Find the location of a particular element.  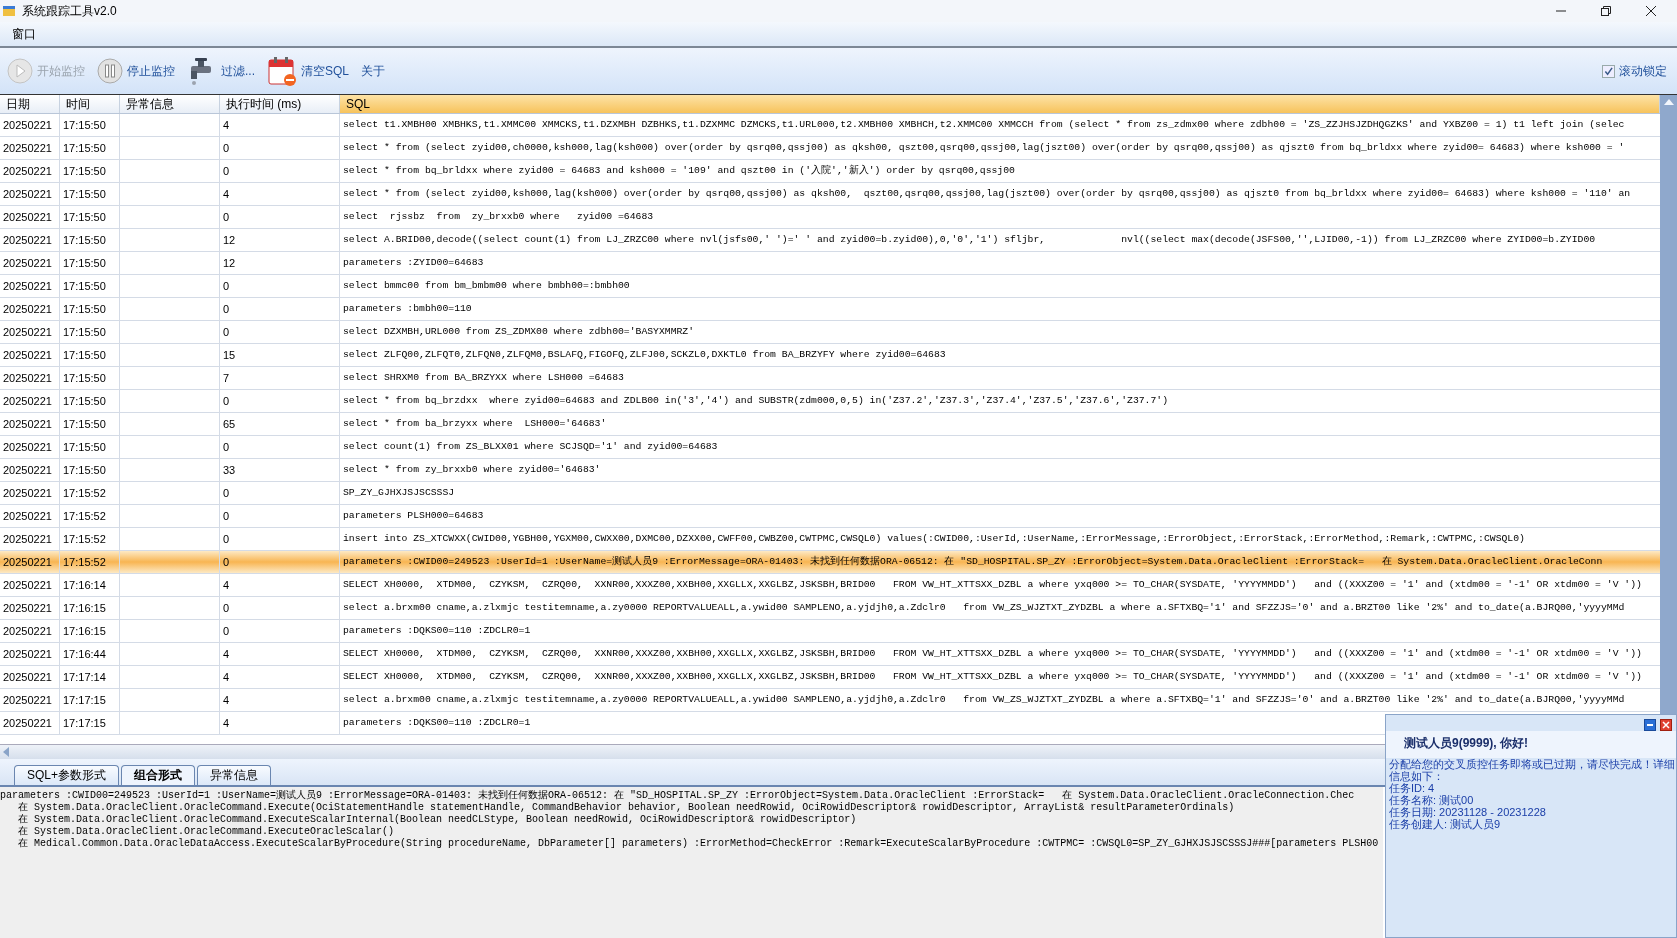

table-cell: 17:15:52 is located at coordinates (90, 539).